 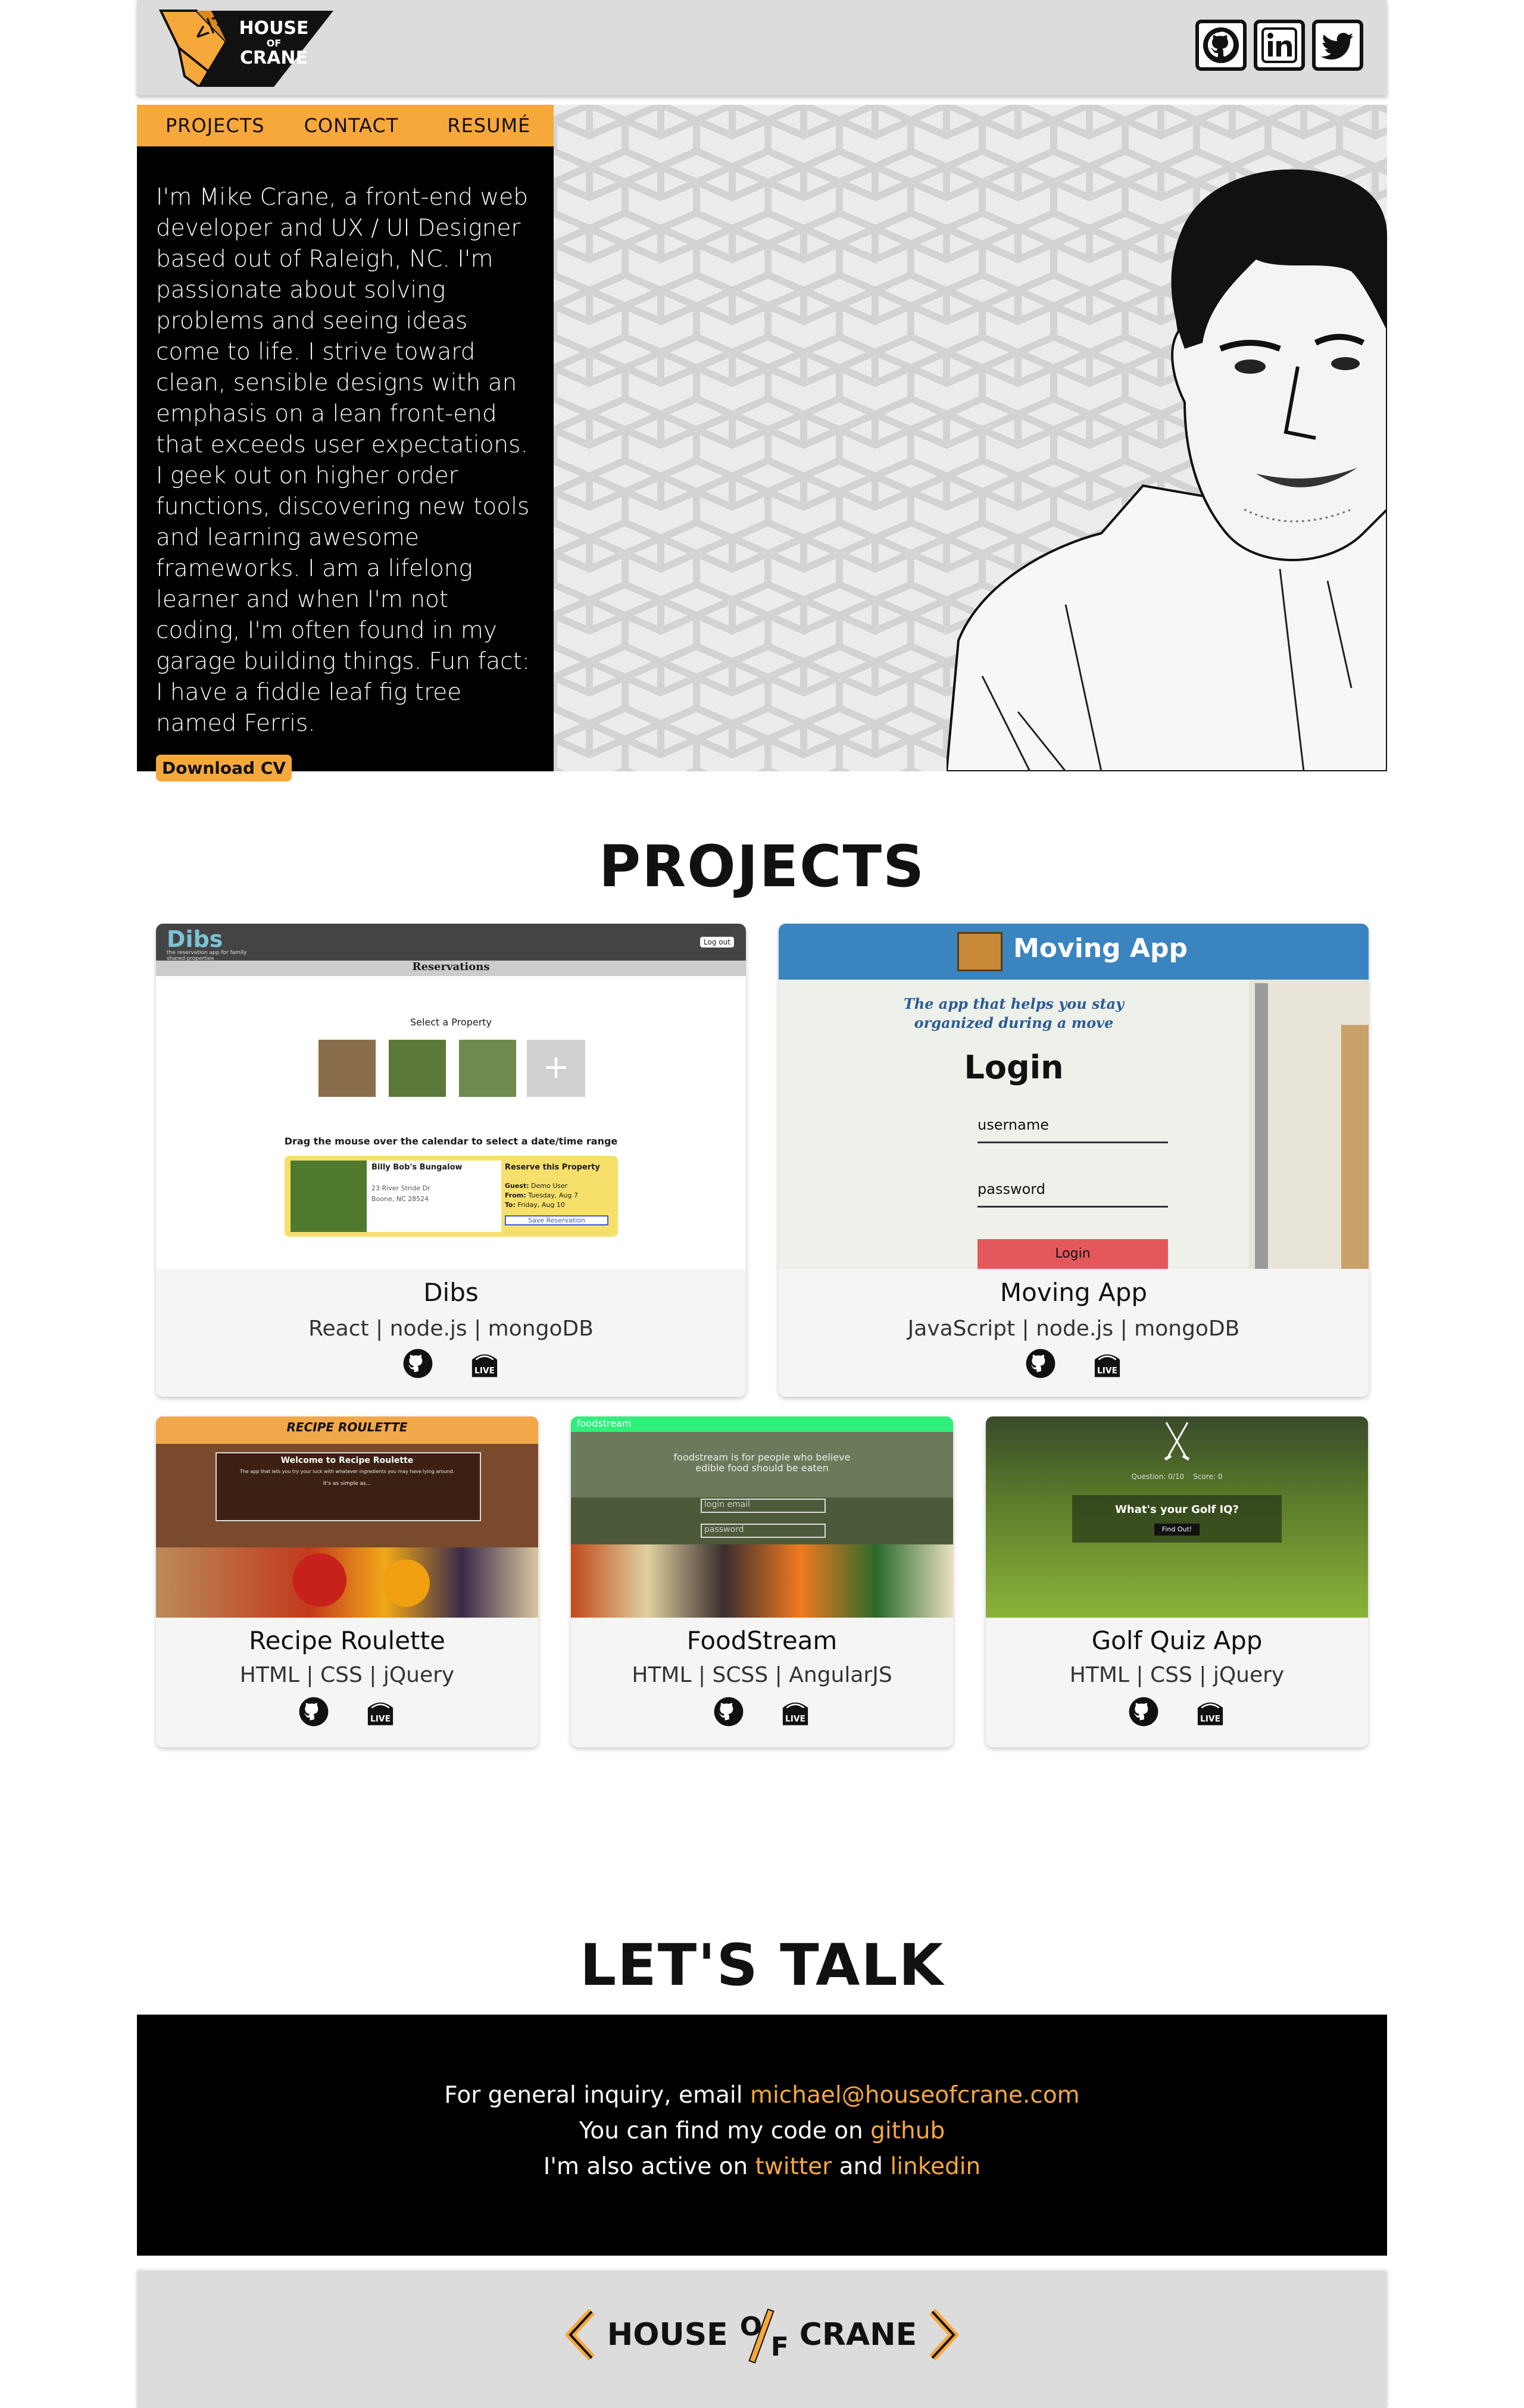 I want to click on moving-username-label: username, so click(x=1013, y=1125).